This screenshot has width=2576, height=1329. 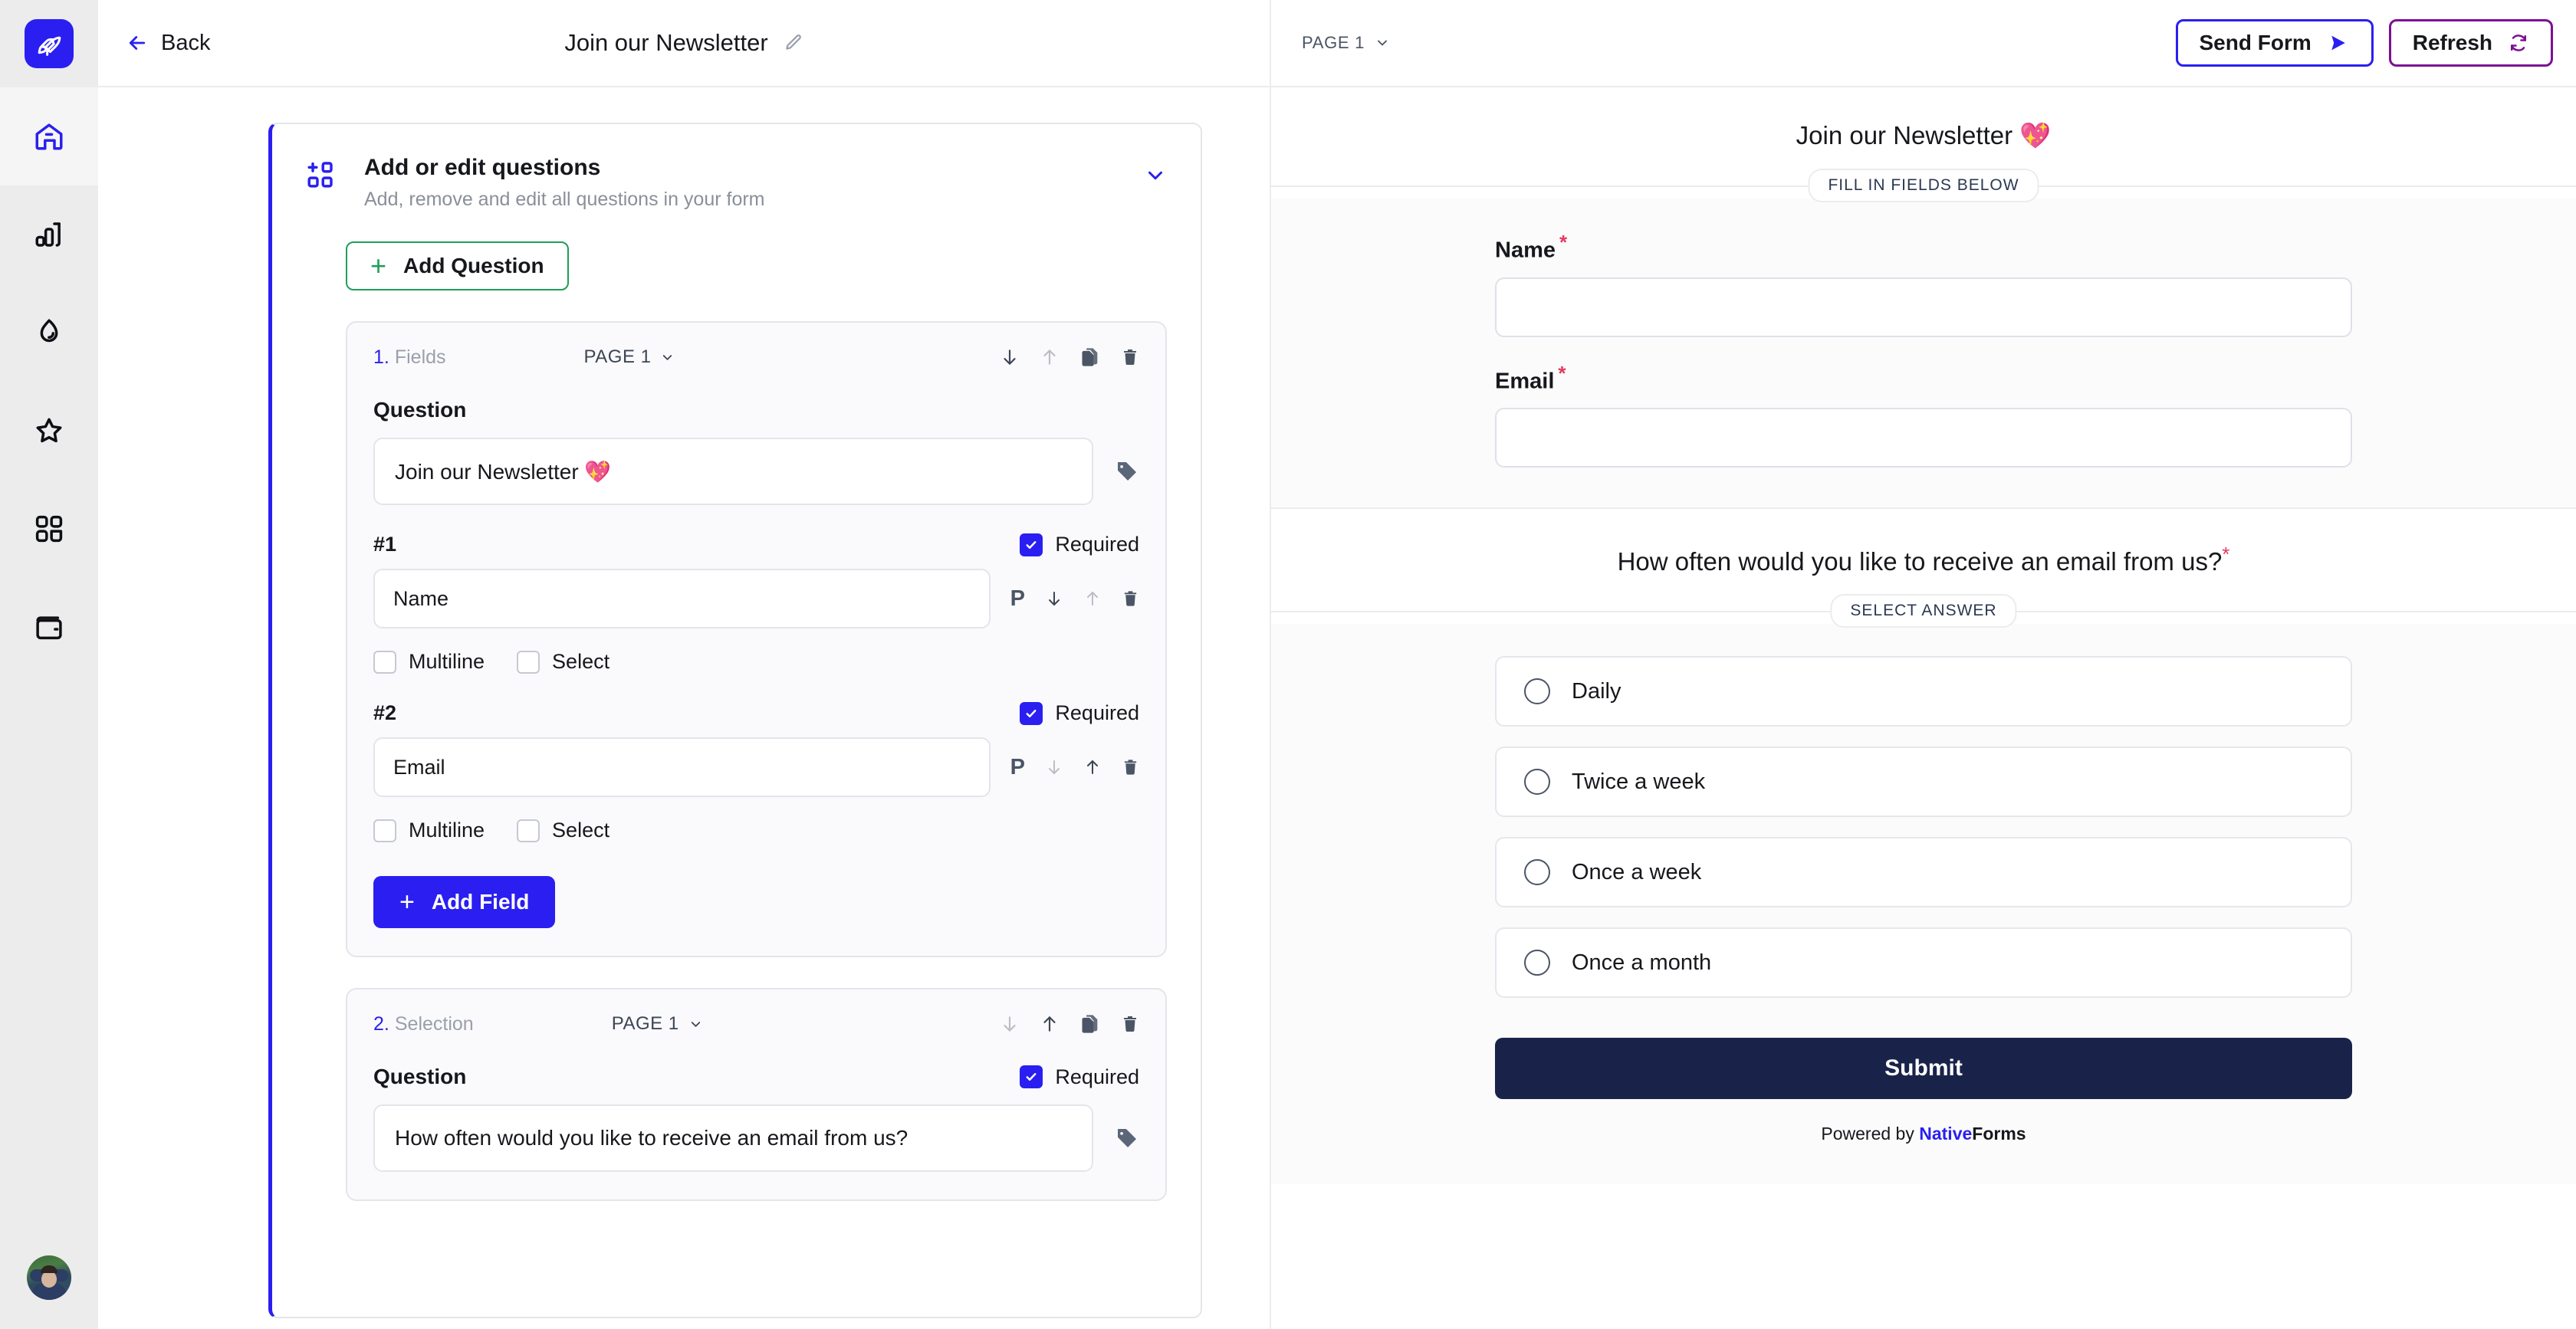 What do you see at coordinates (682, 598) in the screenshot?
I see `field-name-input: Name` at bounding box center [682, 598].